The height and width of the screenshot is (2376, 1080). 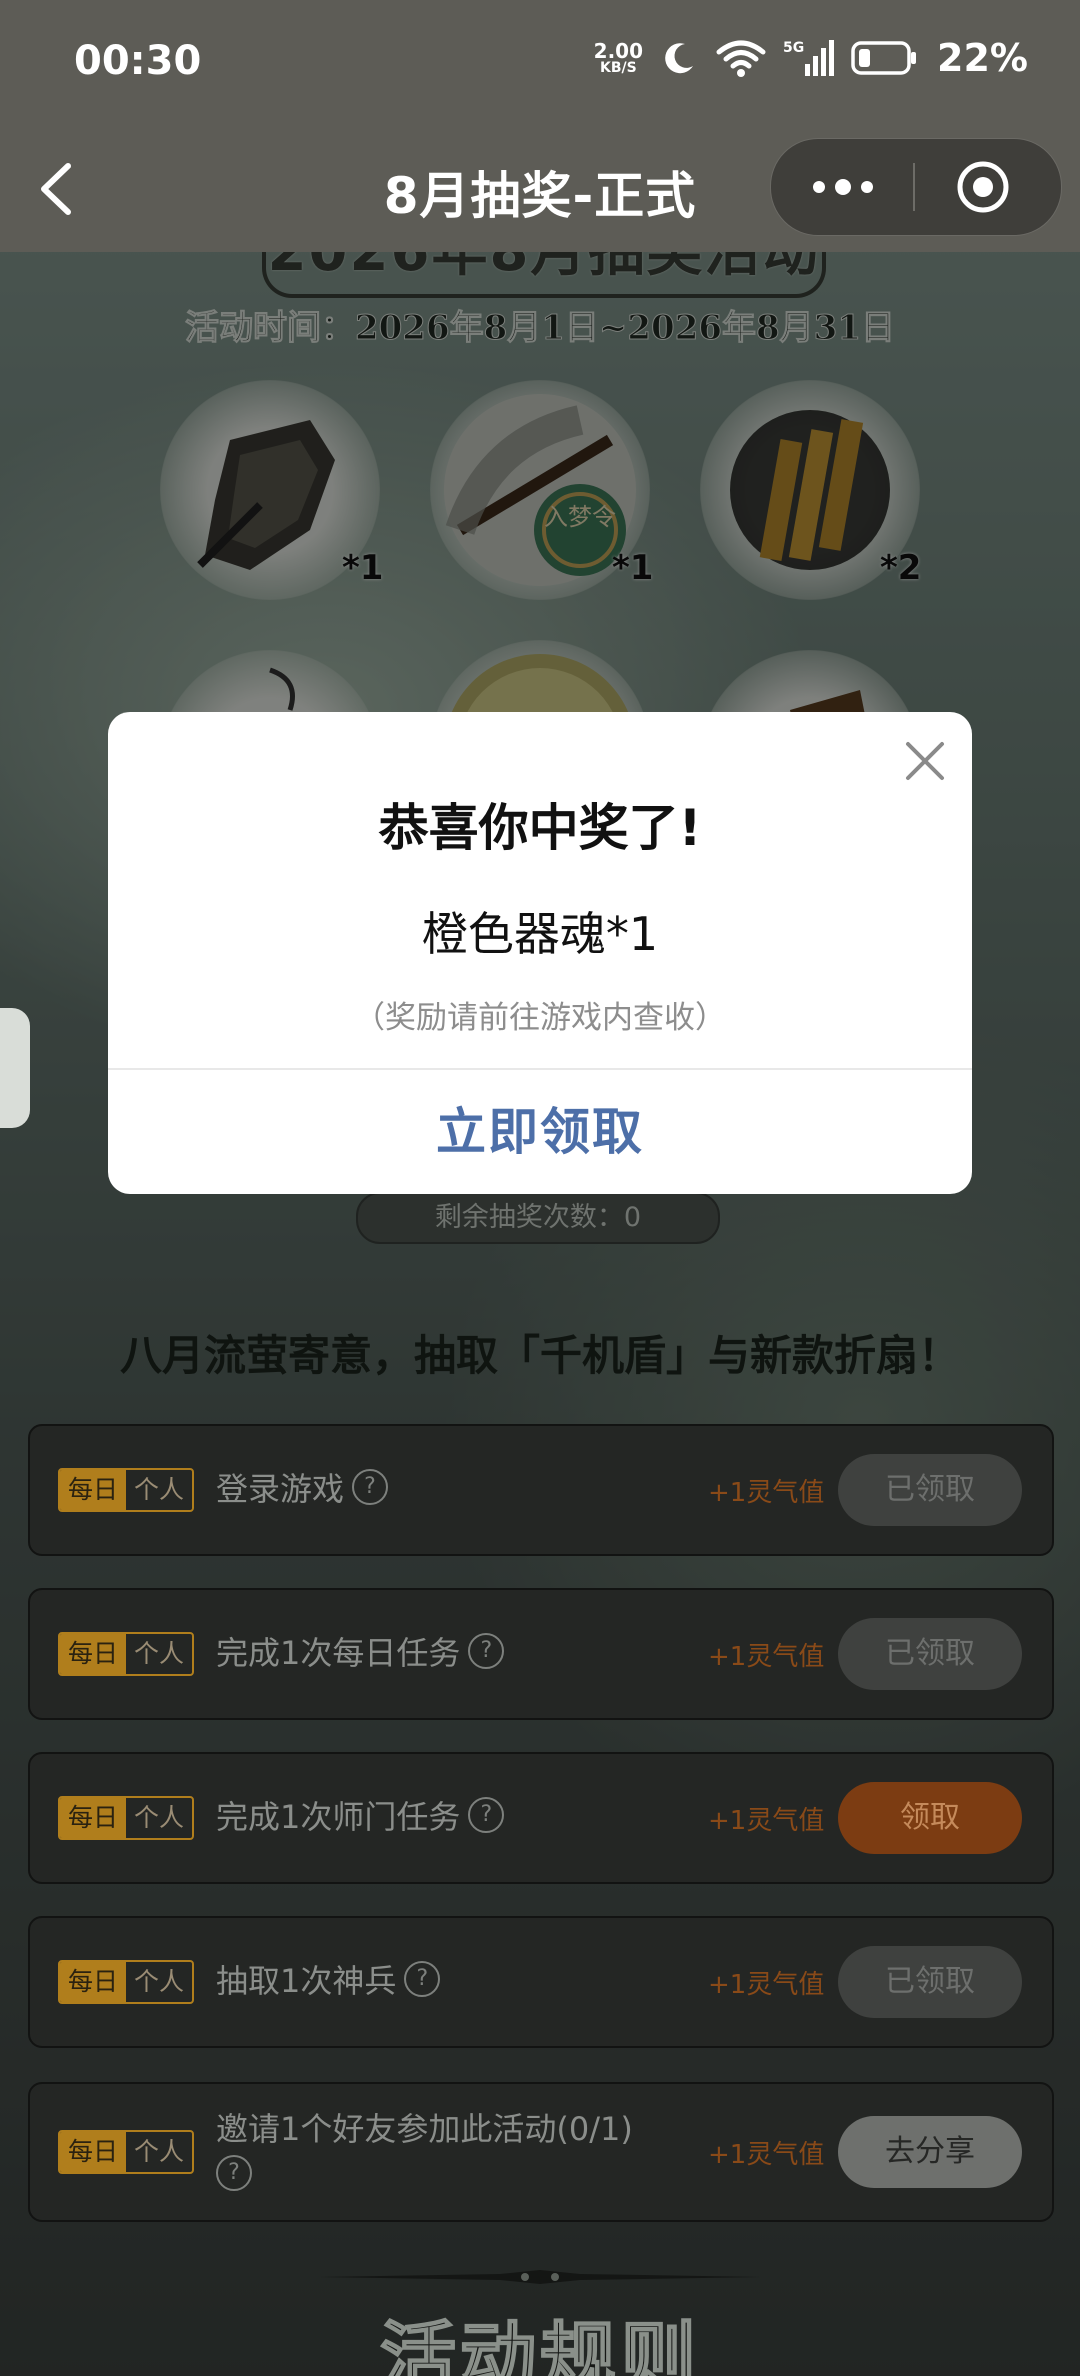 I want to click on net-speed: 2.00 KB/S, so click(x=618, y=58).